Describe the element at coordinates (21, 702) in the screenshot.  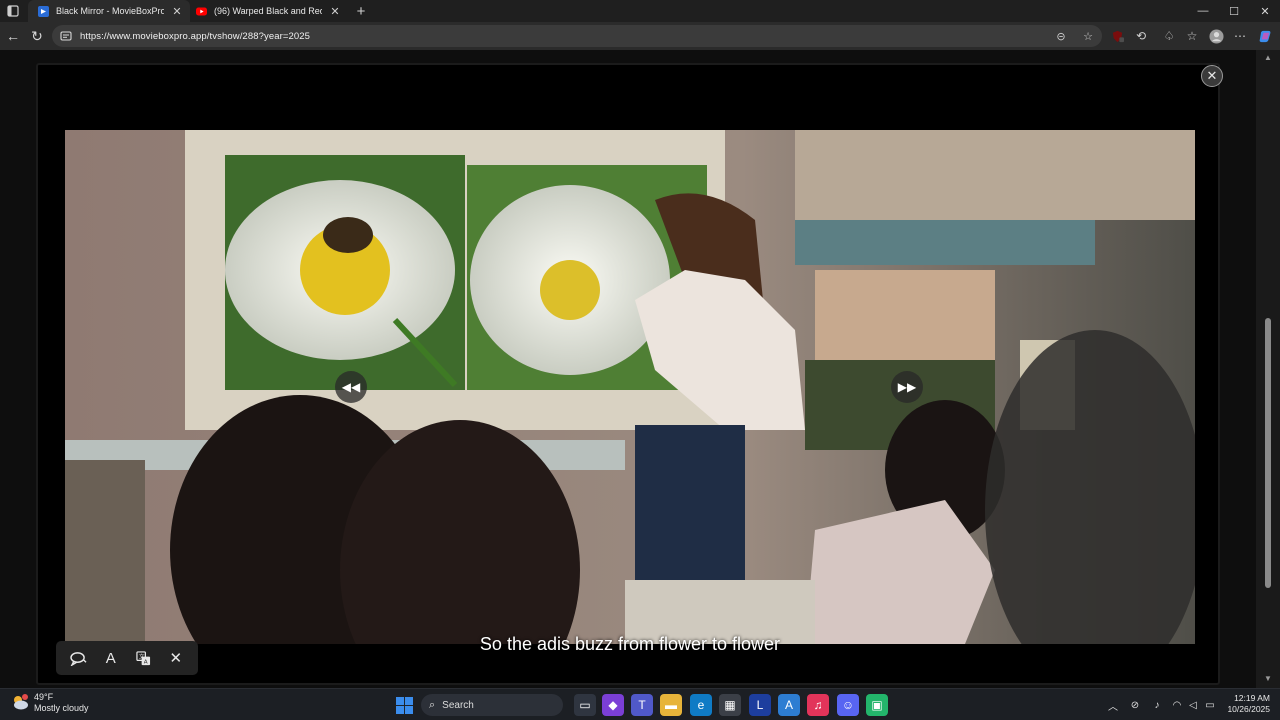
I see `cloudy-weather-icon` at that location.